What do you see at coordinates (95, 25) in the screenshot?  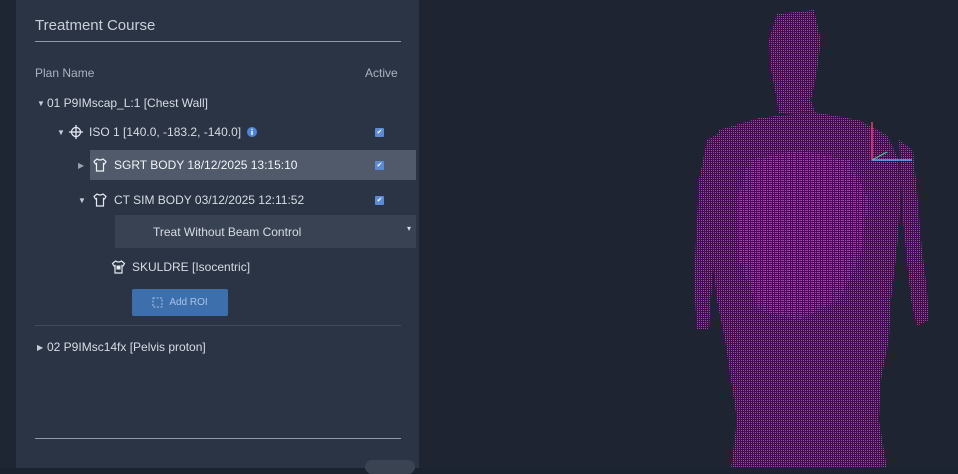 I see `panel-title: Treatment Course` at bounding box center [95, 25].